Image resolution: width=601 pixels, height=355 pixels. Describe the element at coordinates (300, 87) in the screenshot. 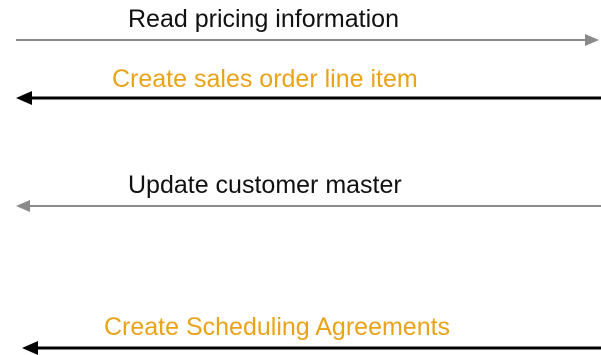

I see `flow-create-sales-order: Create sales order line item` at that location.